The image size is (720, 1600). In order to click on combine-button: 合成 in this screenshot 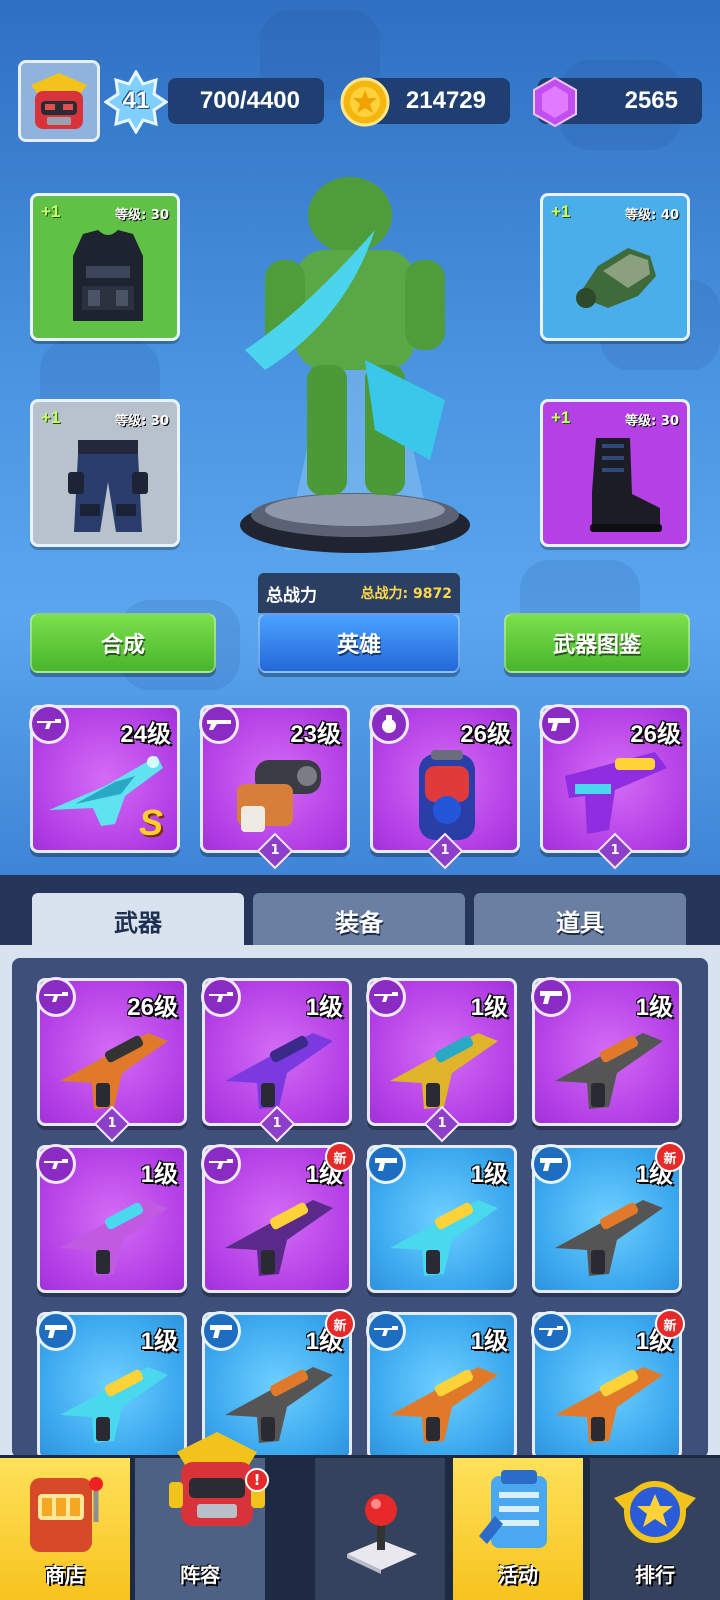, I will do `click(123, 643)`.